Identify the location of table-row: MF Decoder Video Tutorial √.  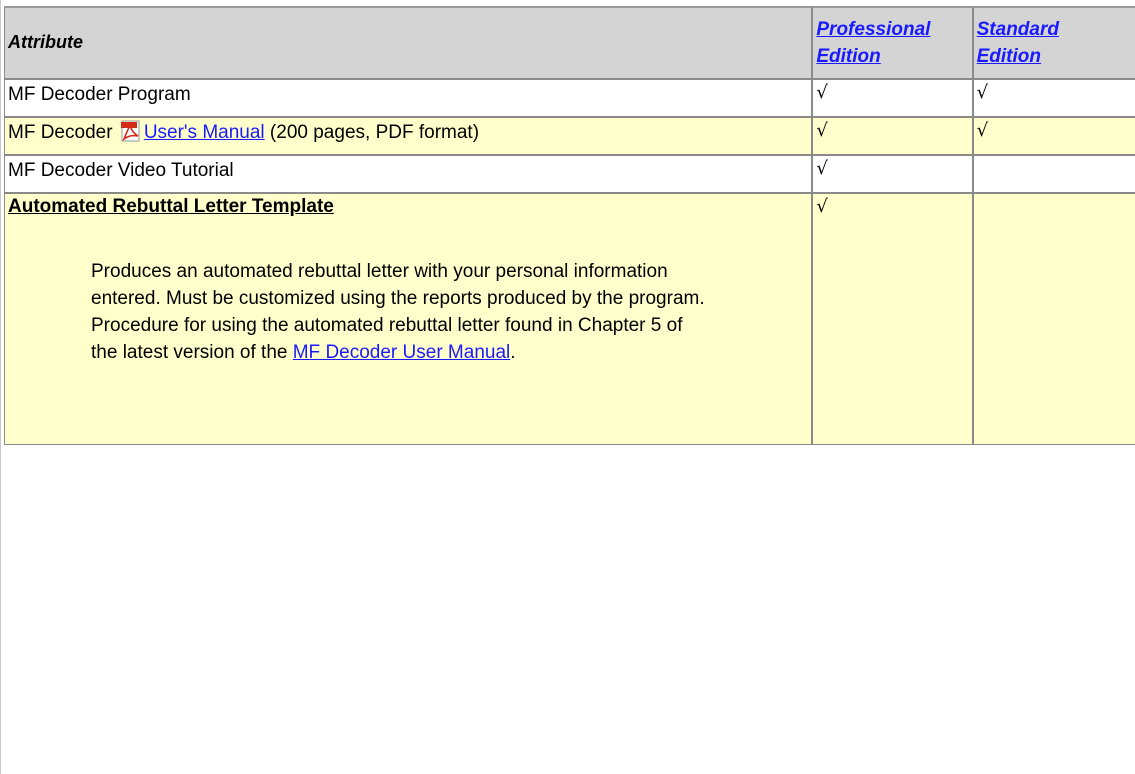
(569, 174).